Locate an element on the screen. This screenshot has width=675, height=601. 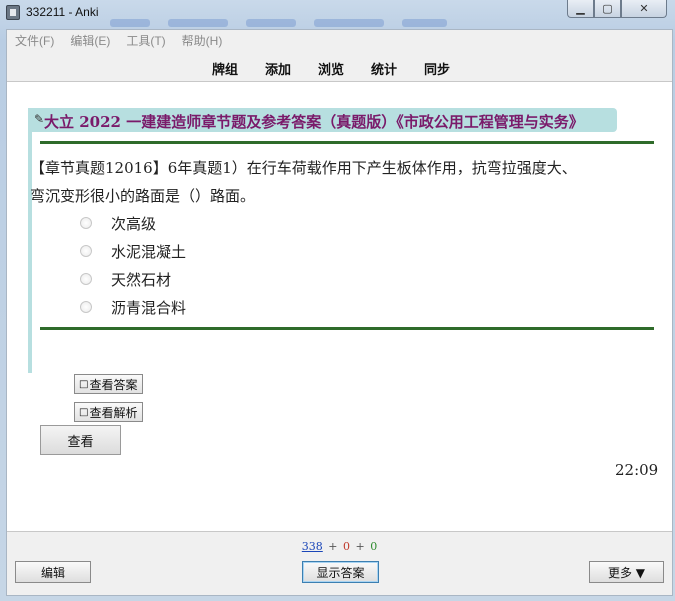
edit-button: 编辑 is located at coordinates (53, 572).